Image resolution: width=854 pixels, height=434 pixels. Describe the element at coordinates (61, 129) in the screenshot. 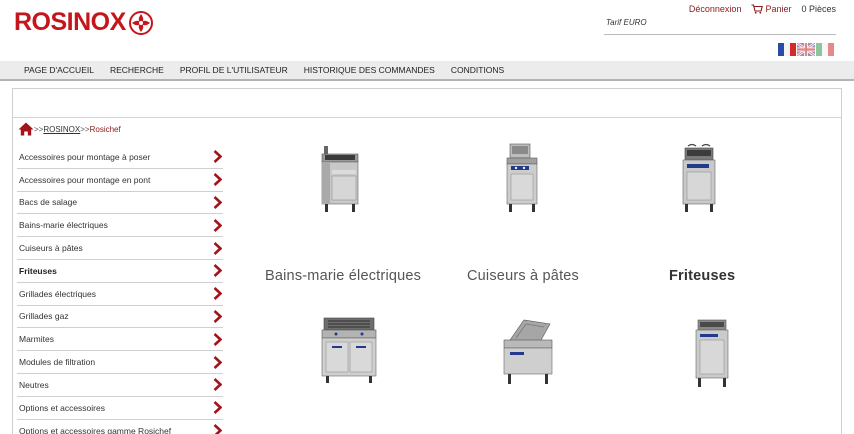

I see `breadcrumb-rosinox: ROSINOX` at that location.